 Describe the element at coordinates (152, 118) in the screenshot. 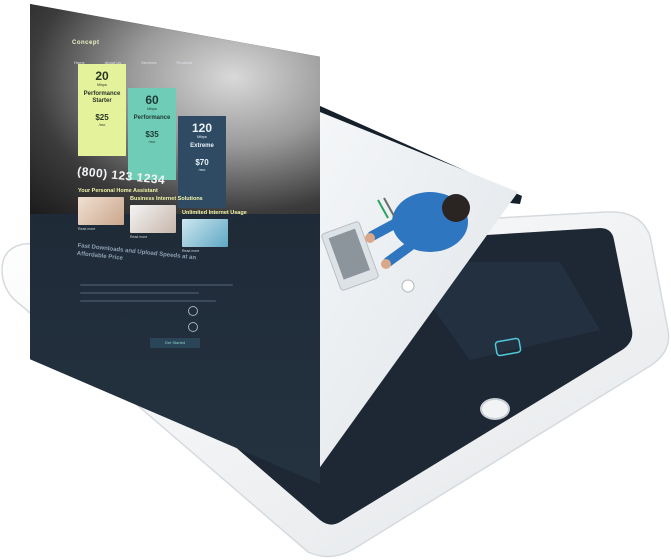

I see `plan-name: Performance` at that location.